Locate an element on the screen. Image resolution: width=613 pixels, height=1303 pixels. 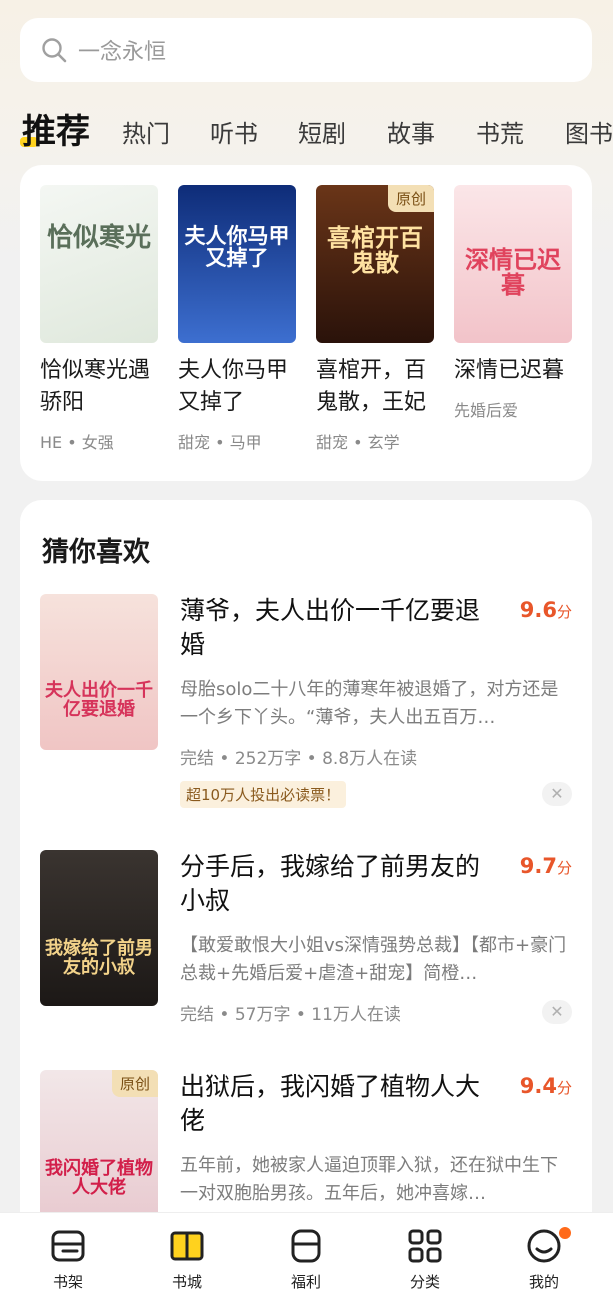
rating-score: 9.7分 is located at coordinates (545, 866).